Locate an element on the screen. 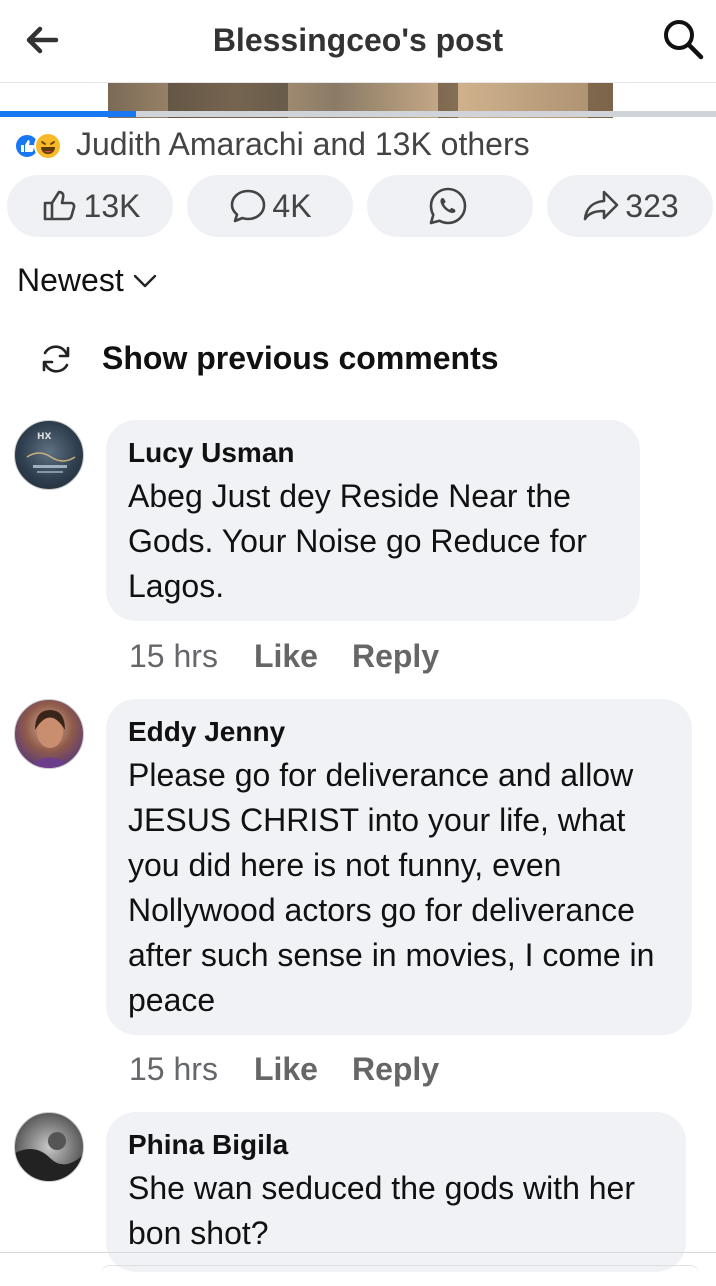 The width and height of the screenshot is (716, 1286). search-button is located at coordinates (683, 39).